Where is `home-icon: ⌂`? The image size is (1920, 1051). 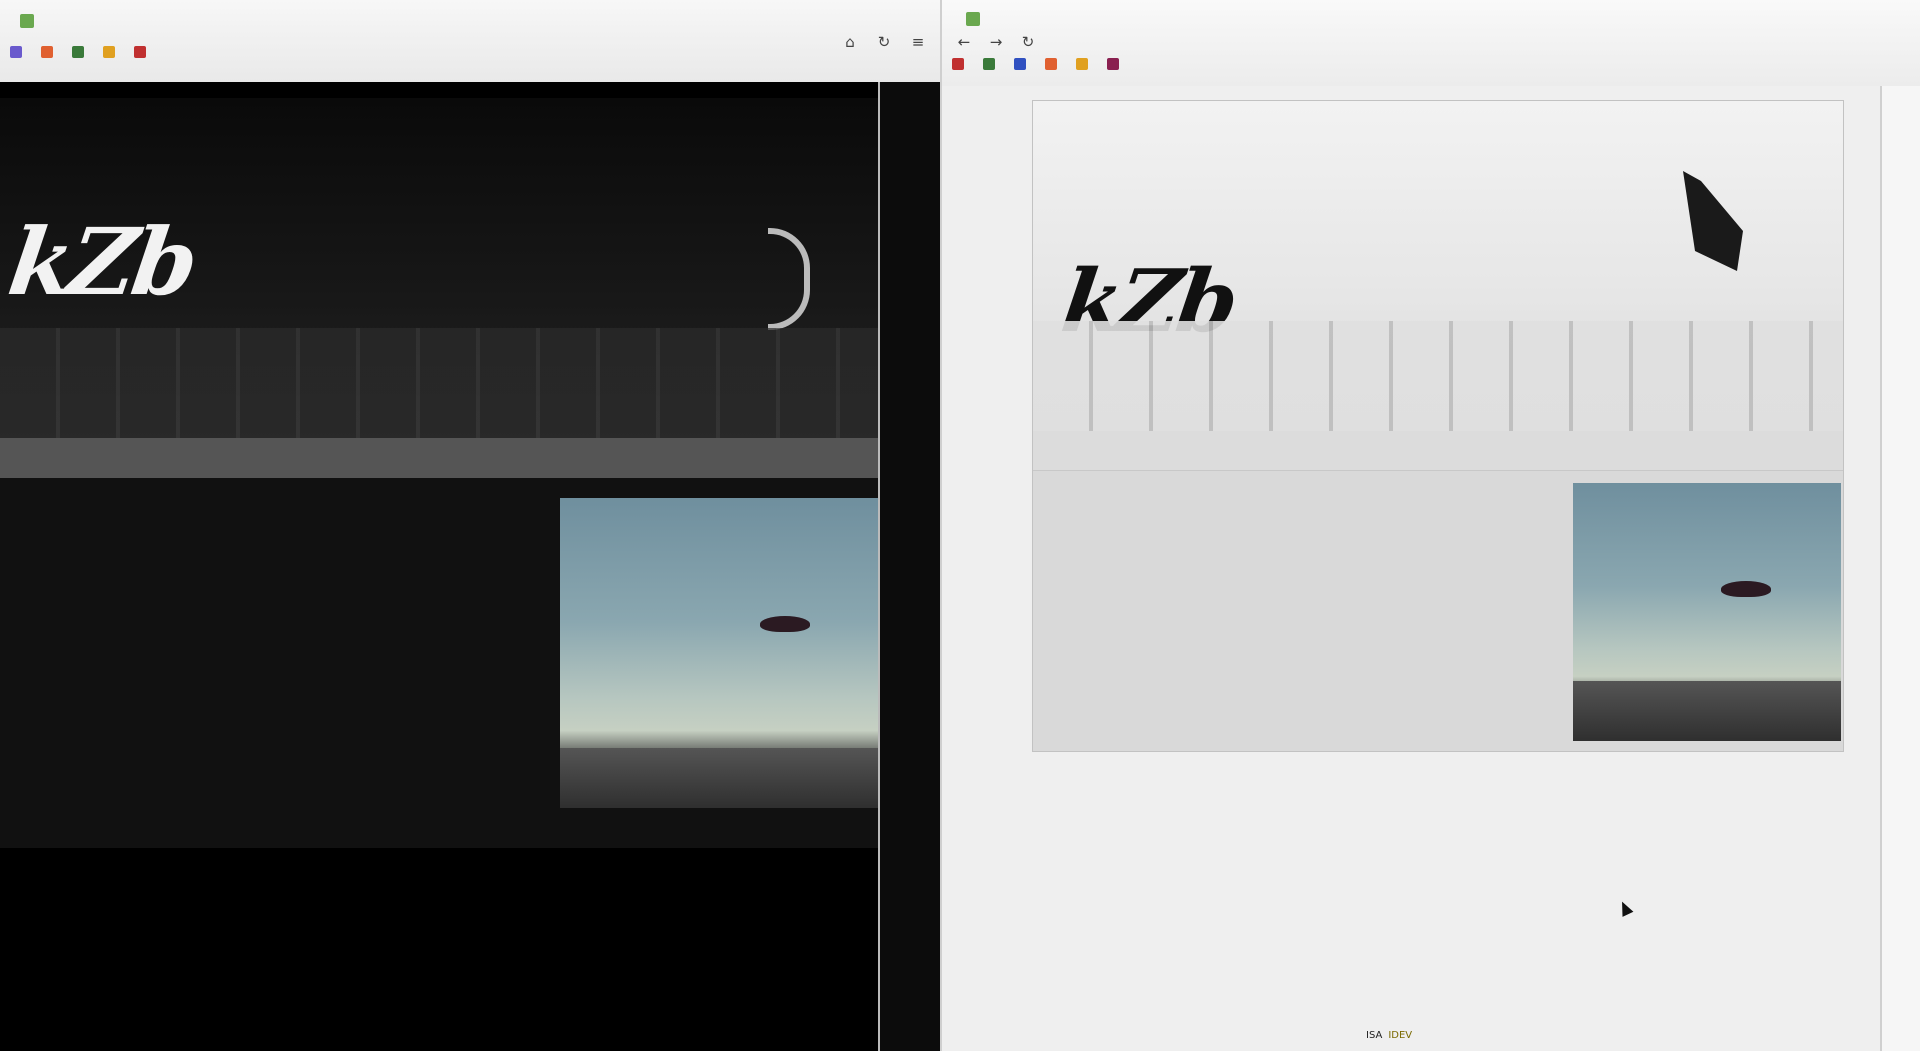 home-icon: ⌂ is located at coordinates (850, 42).